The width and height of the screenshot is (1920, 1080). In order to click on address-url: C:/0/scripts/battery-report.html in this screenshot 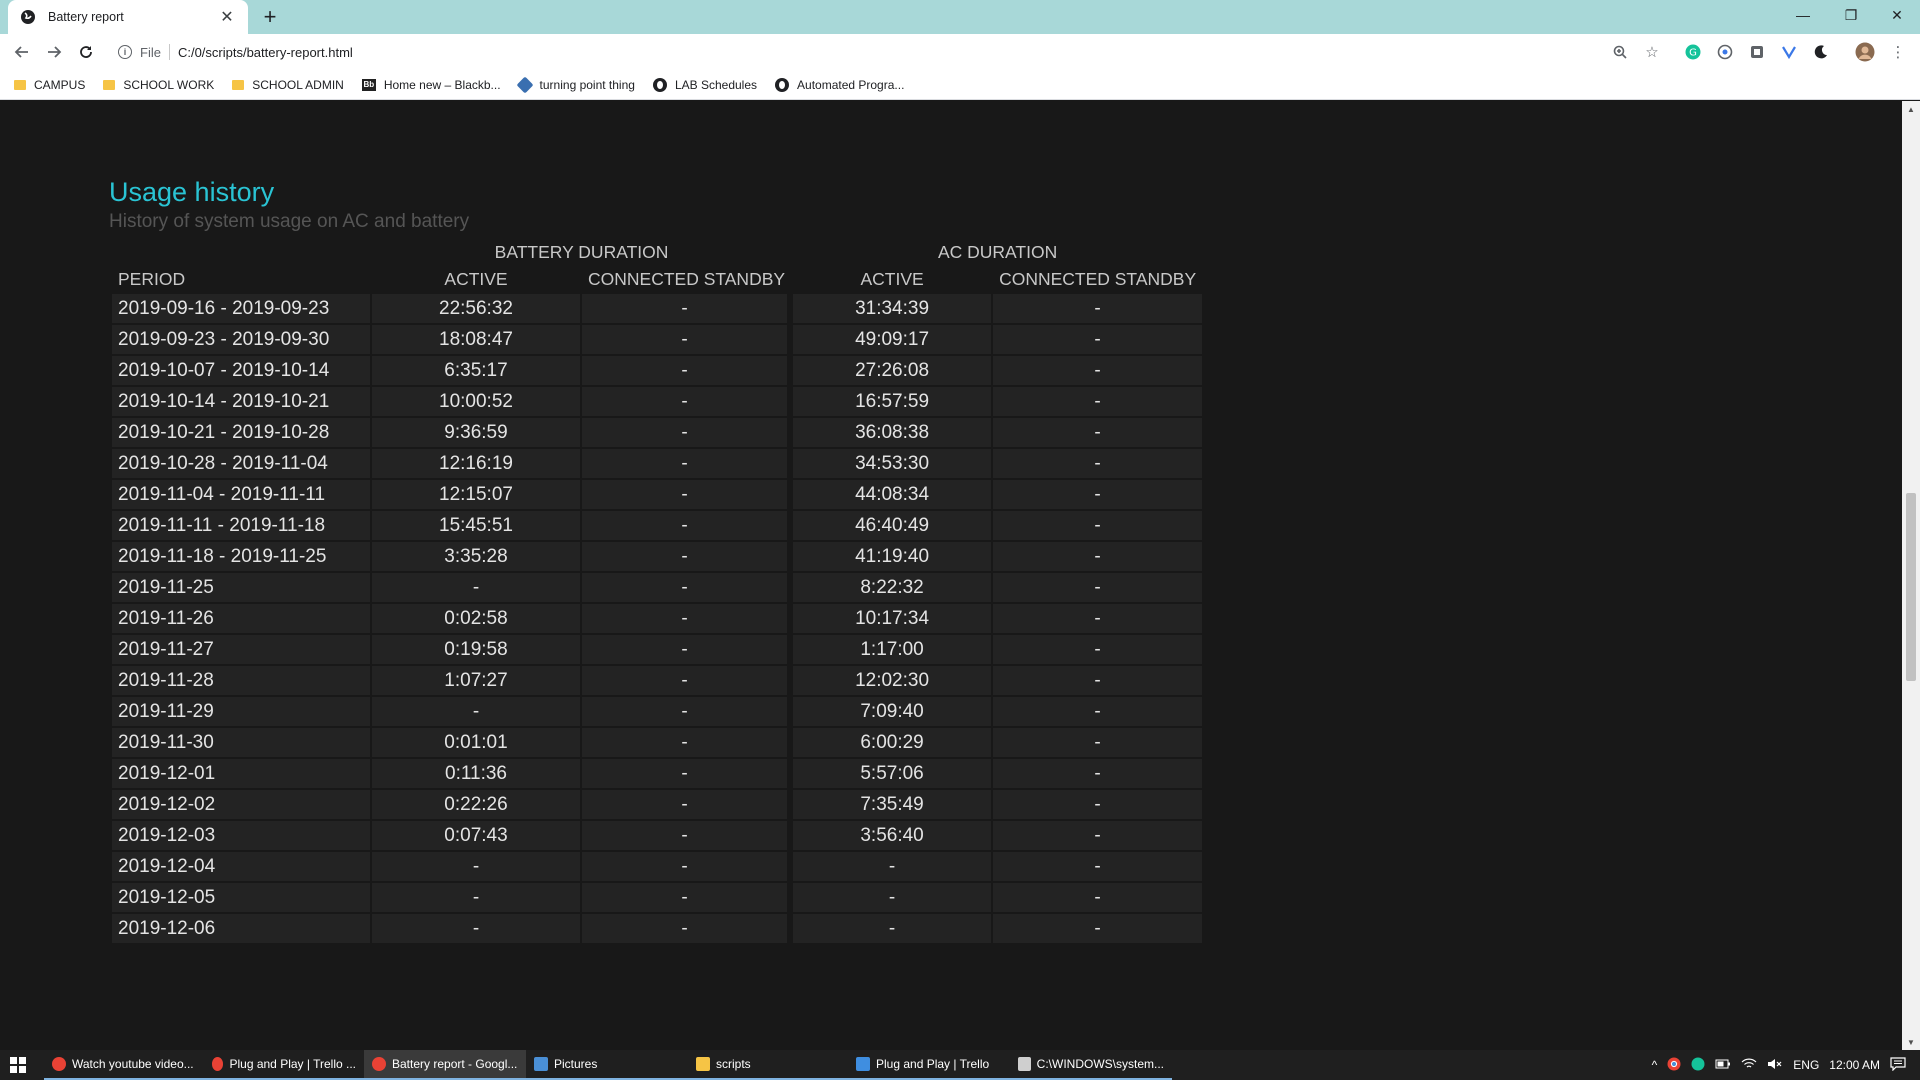, I will do `click(265, 52)`.